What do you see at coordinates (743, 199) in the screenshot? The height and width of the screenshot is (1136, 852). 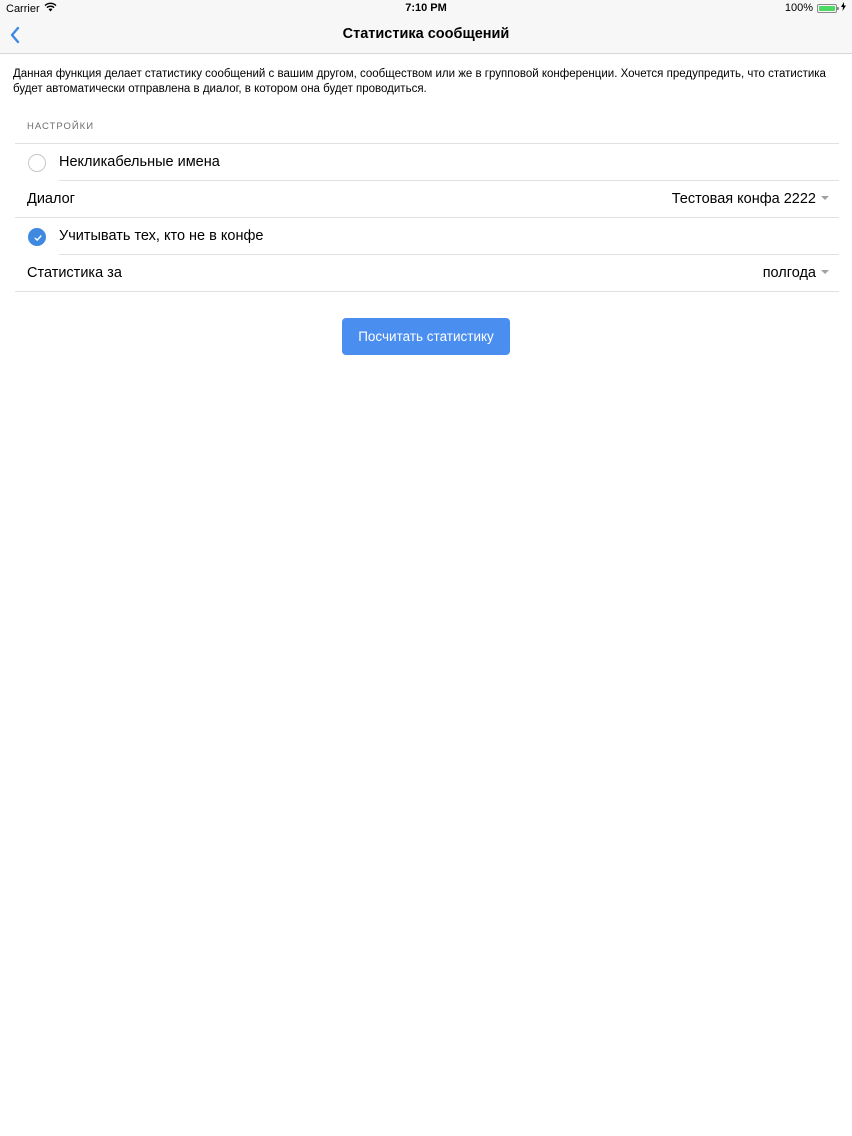 I see `dialog-value: Тестовая конфа 2222` at bounding box center [743, 199].